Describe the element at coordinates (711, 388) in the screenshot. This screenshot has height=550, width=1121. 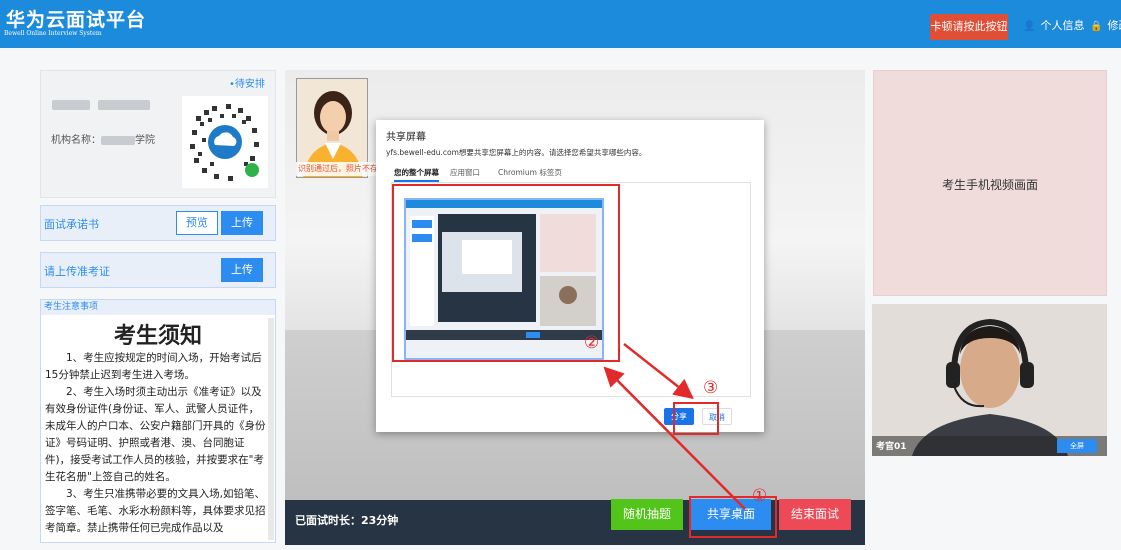
I see `step-3-marker: ③` at that location.